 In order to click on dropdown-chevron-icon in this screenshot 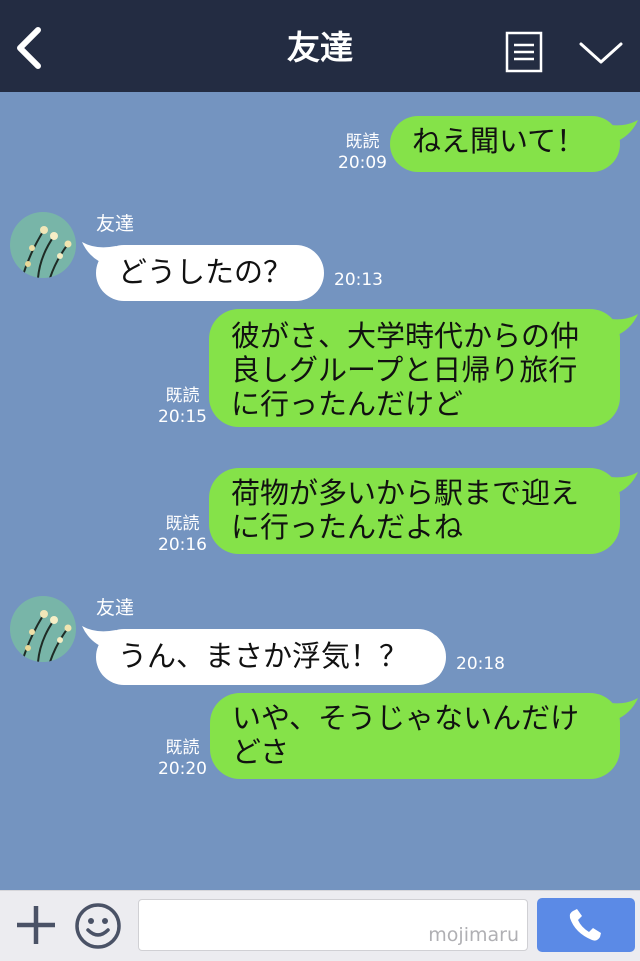, I will do `click(601, 53)`.